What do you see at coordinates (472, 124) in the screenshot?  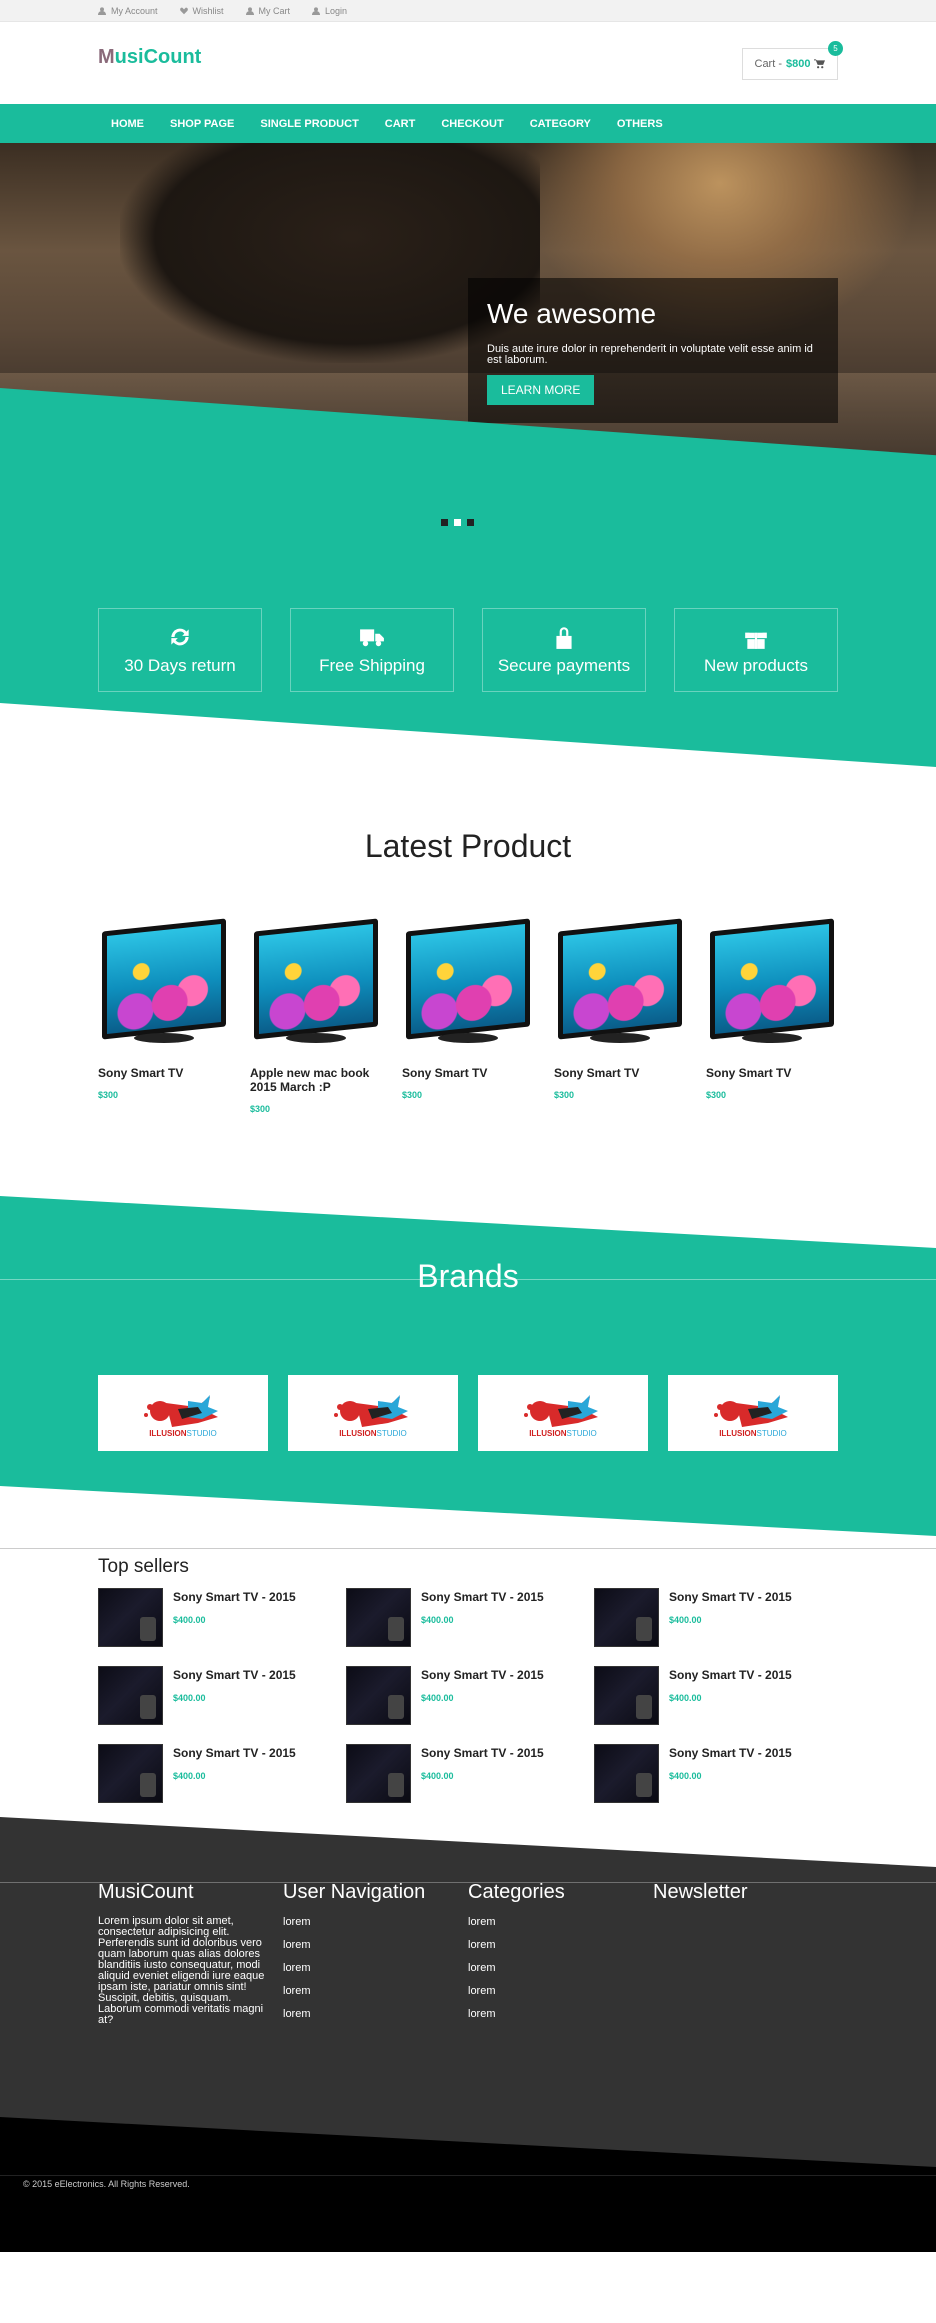 I see `nav-checkout: CHECKOUT` at bounding box center [472, 124].